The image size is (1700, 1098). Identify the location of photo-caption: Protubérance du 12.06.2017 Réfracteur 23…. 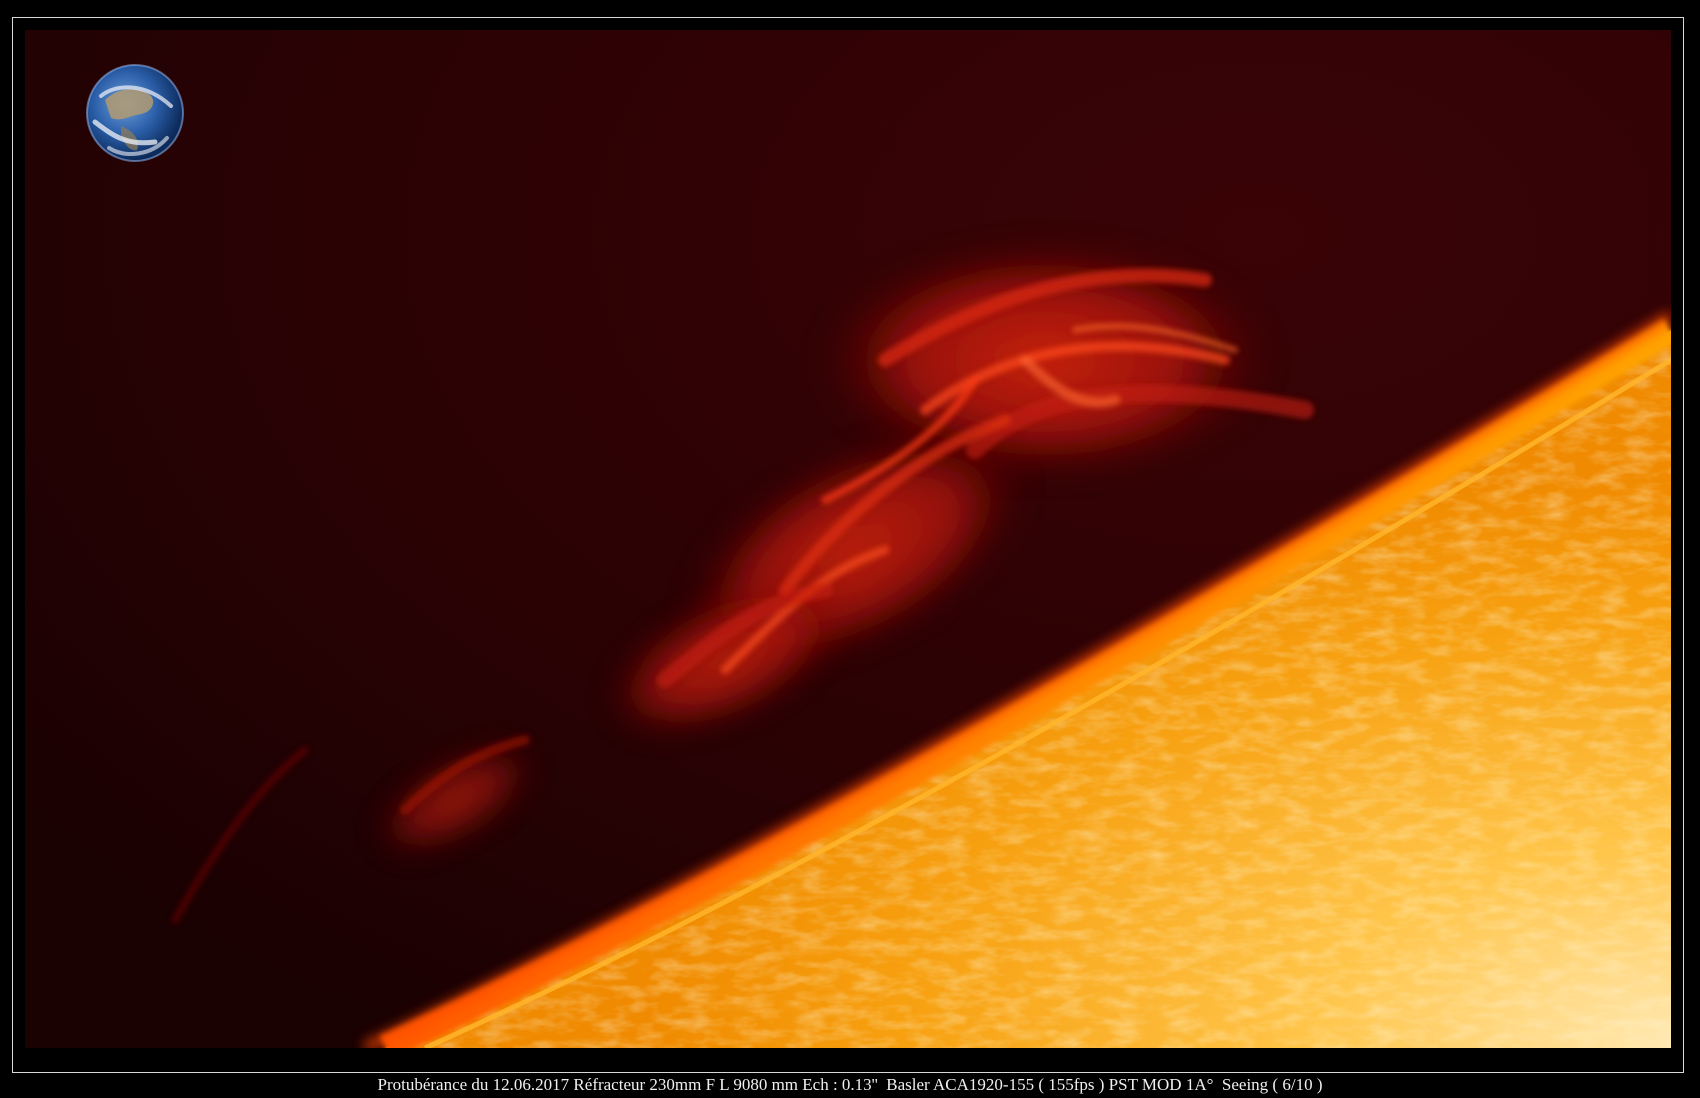
(850, 1084).